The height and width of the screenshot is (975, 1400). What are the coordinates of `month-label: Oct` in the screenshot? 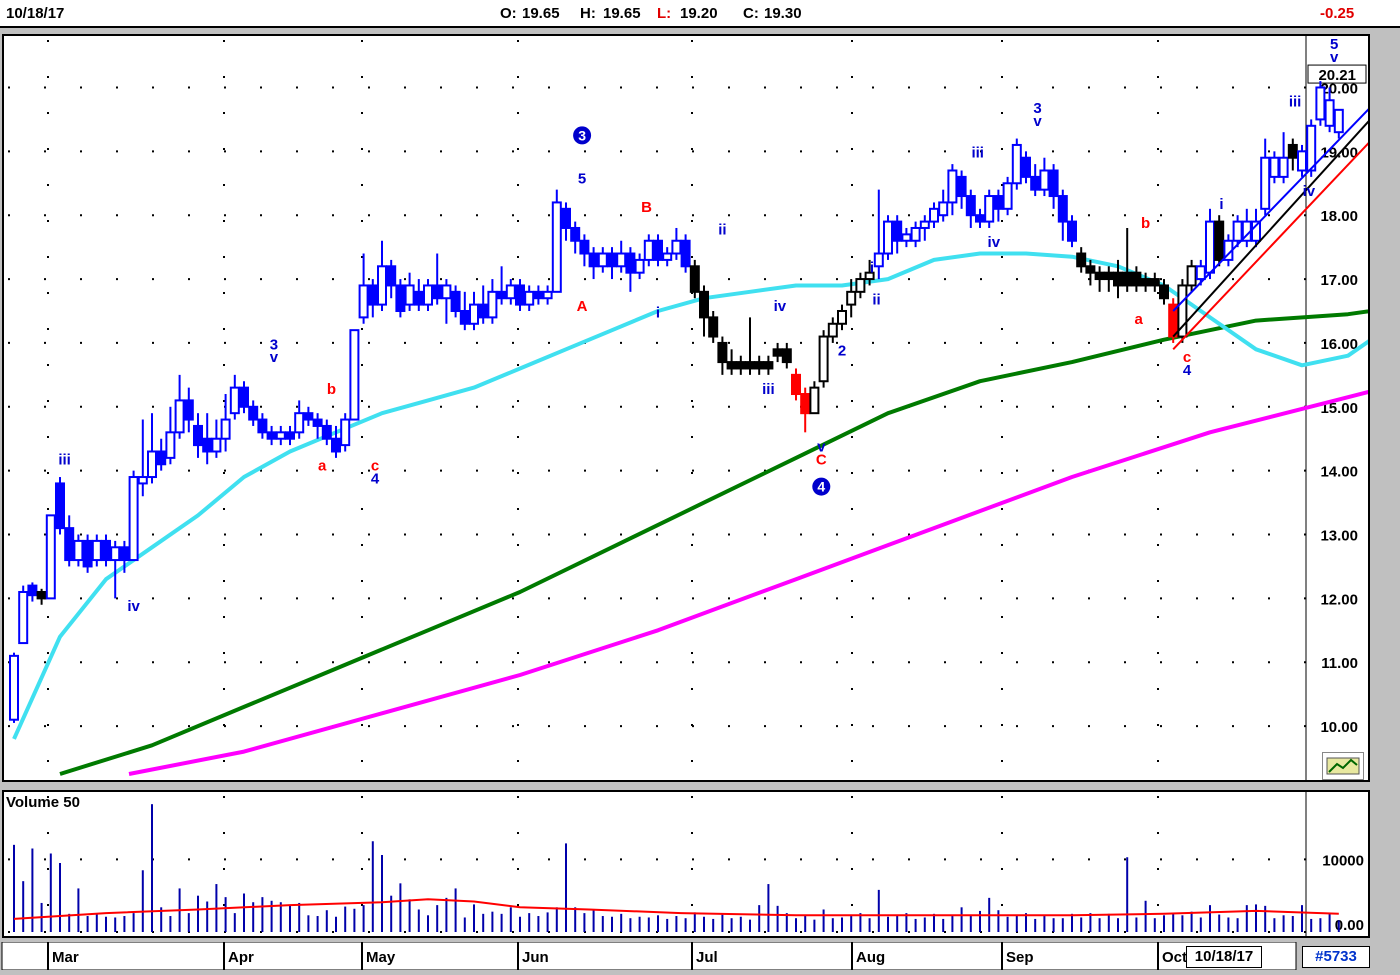 It's located at (1174, 957).